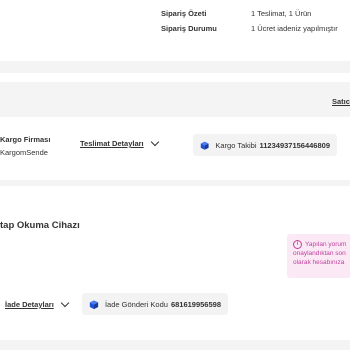 This screenshot has width=350, height=350. I want to click on return-code-pill: İade Gönderi Kodu 681619956598, so click(155, 304).